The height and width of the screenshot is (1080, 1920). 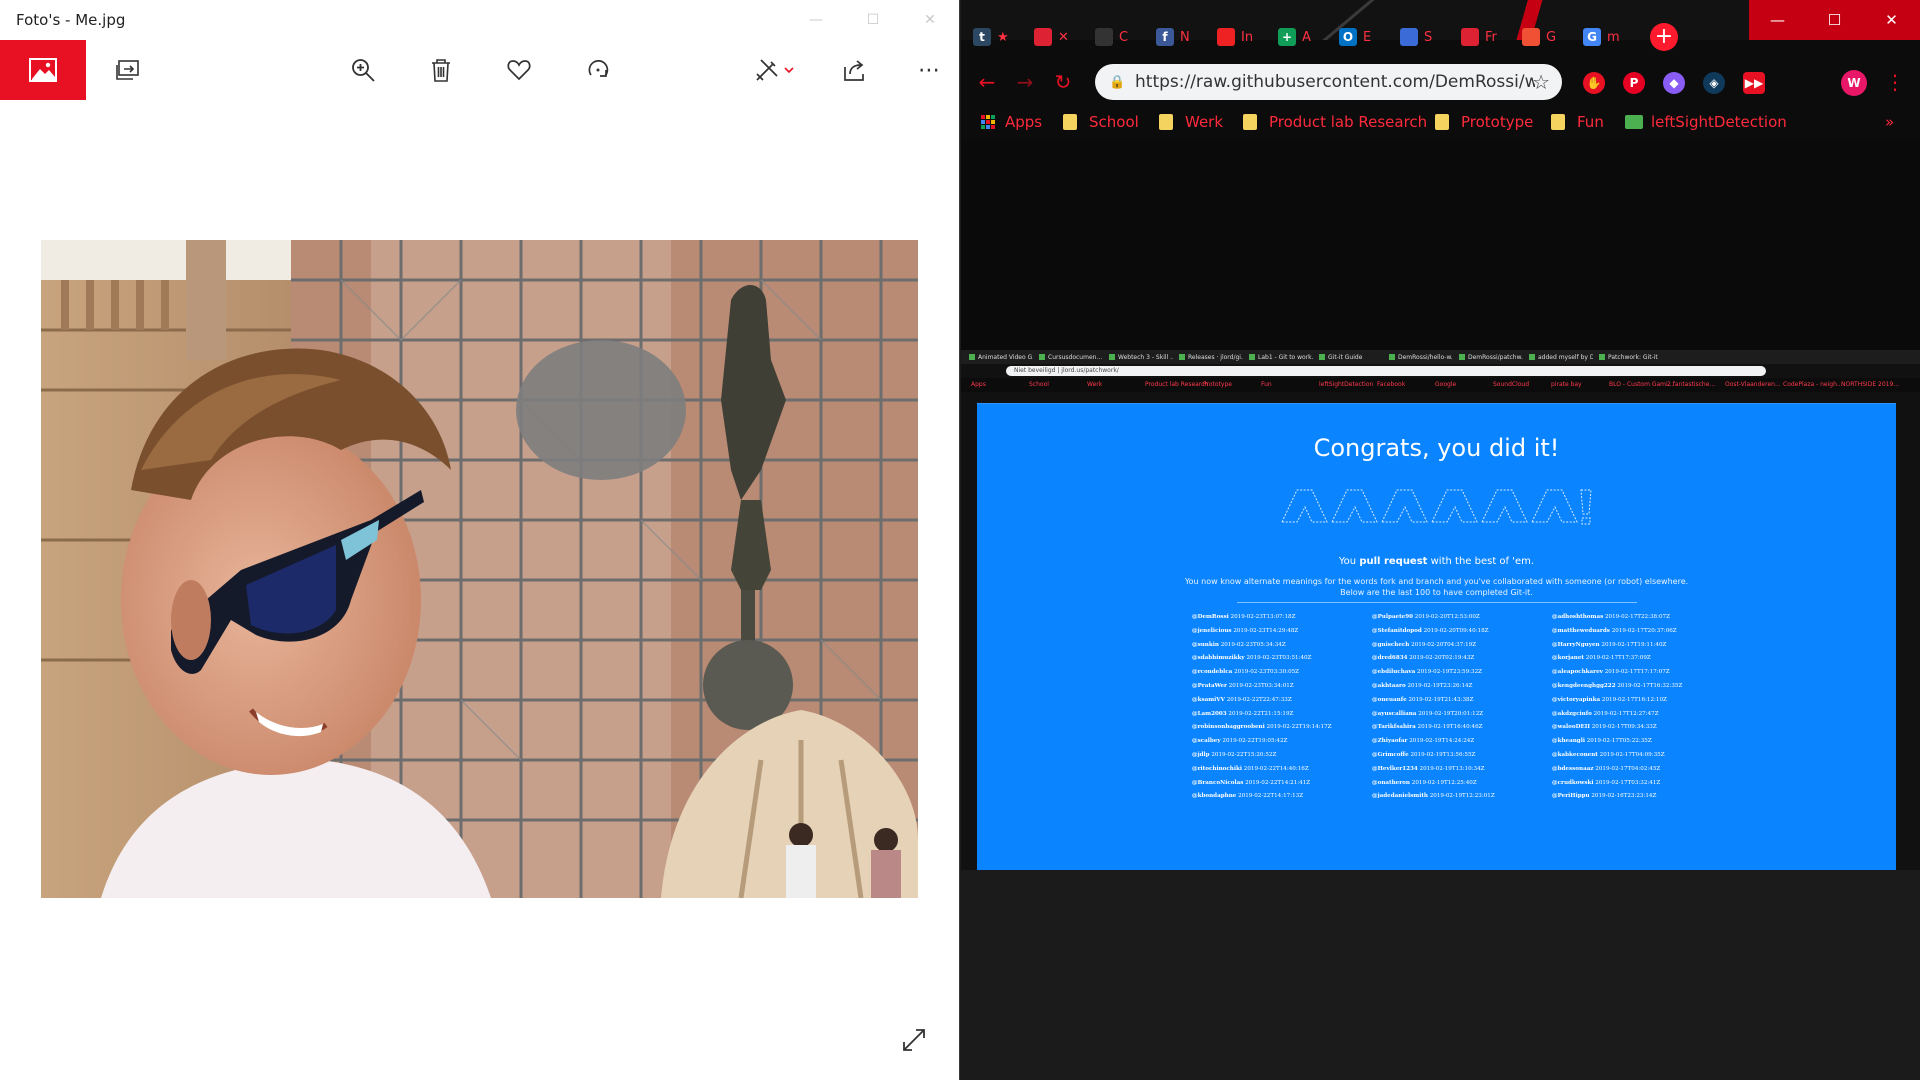 What do you see at coordinates (789, 70) in the screenshot?
I see `chevron-down-icon` at bounding box center [789, 70].